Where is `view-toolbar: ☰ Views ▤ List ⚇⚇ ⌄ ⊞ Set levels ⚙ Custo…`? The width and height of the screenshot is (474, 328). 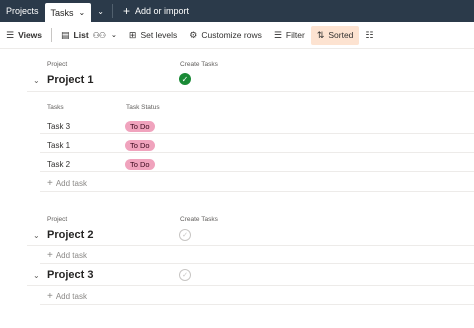
view-toolbar: ☰ Views ▤ List ⚇⚇ ⌄ ⊞ Set levels ⚙ Custo… is located at coordinates (237, 35).